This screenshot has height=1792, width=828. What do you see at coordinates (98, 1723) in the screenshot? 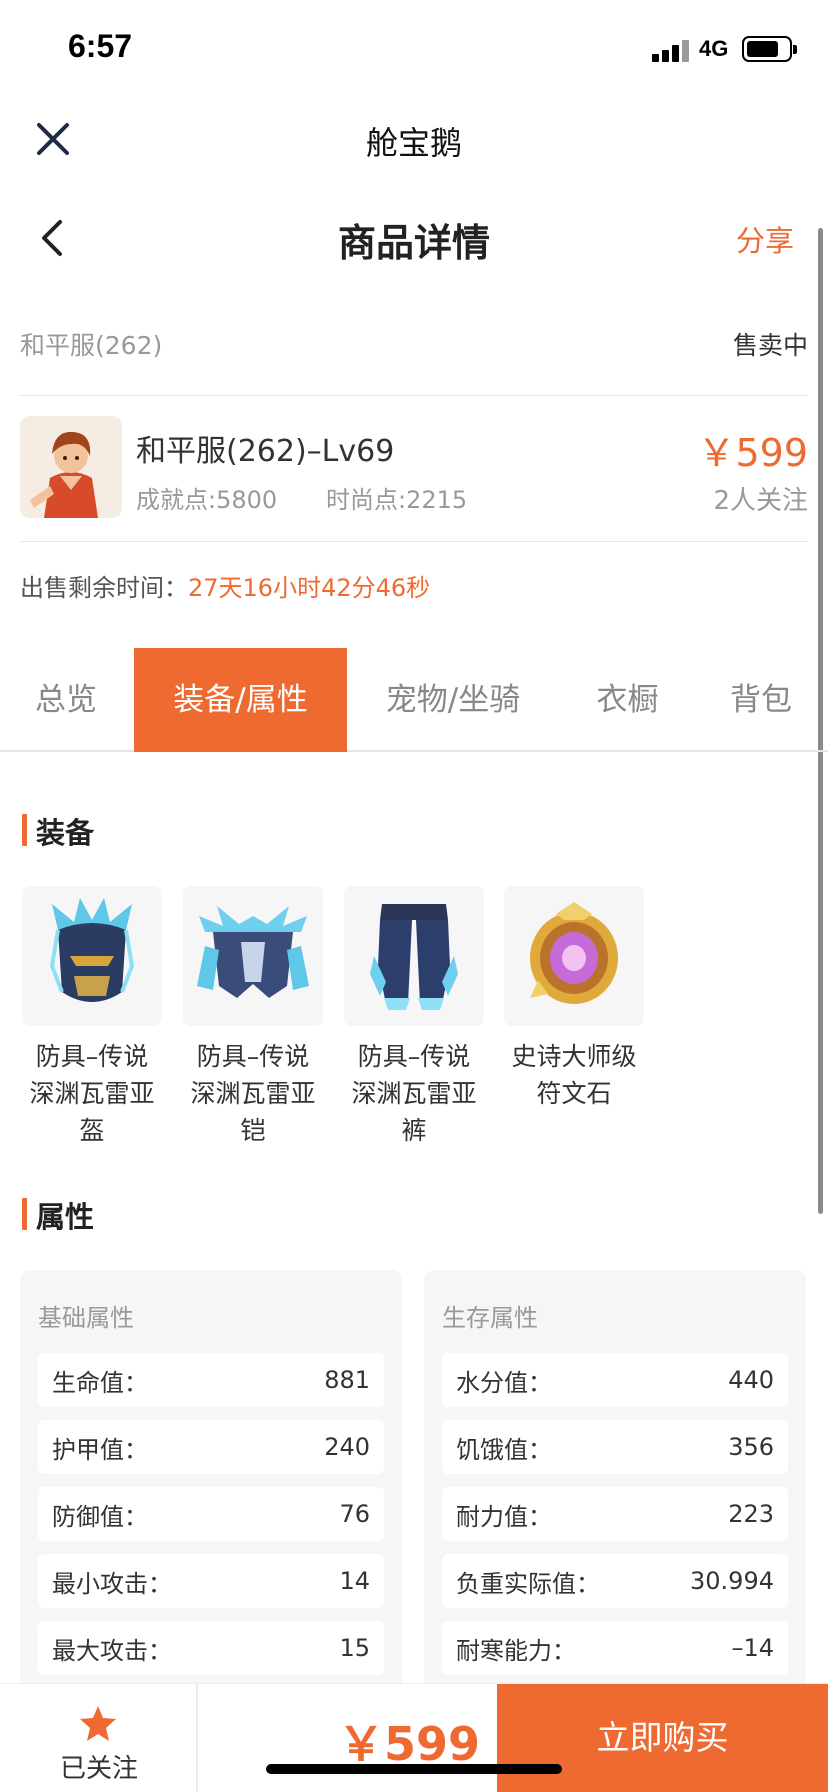
I see `star-icon` at bounding box center [98, 1723].